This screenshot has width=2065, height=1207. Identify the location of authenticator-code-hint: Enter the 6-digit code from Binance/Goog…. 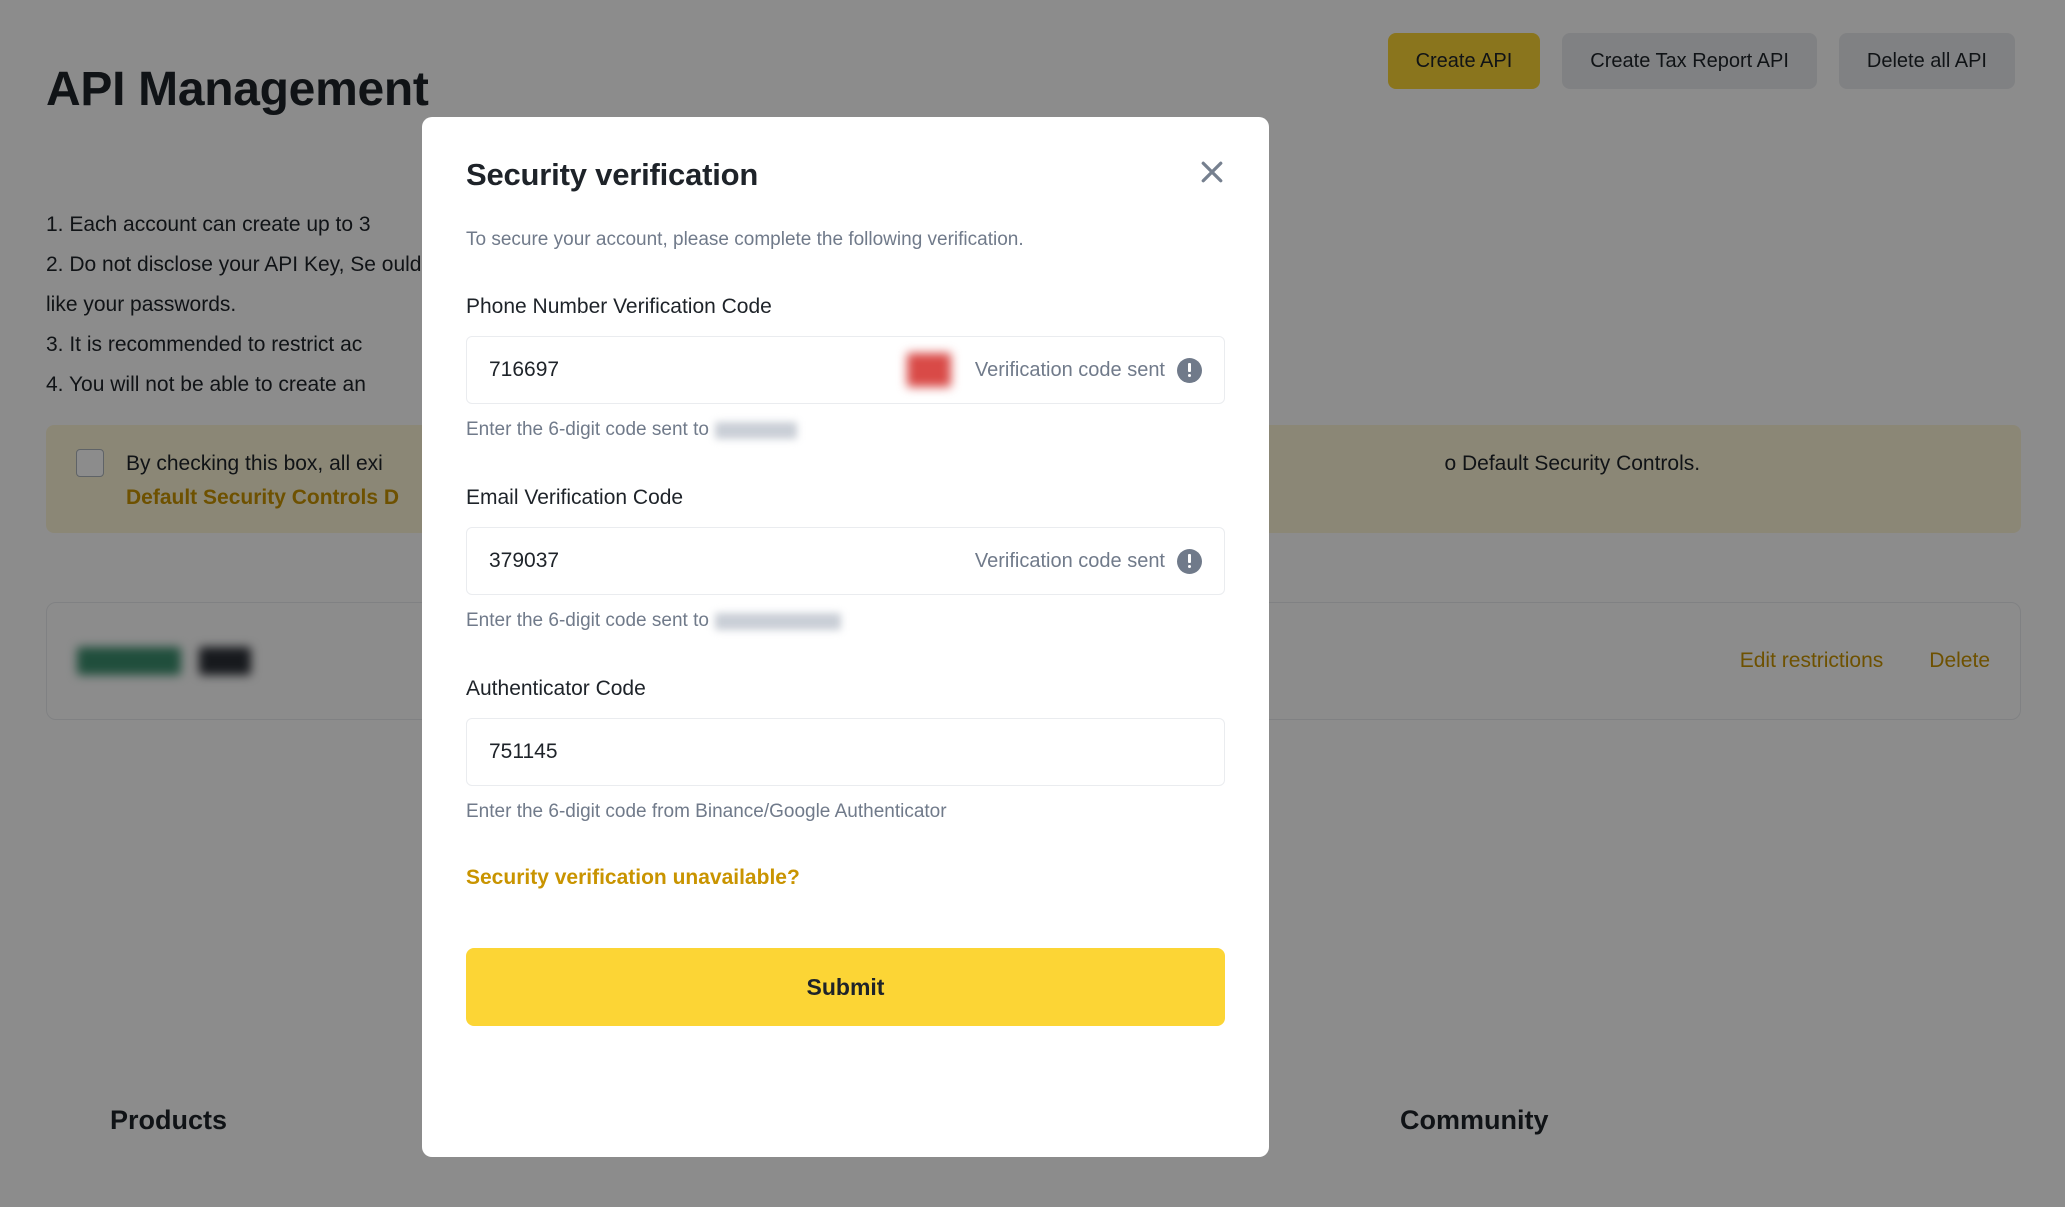
(845, 812).